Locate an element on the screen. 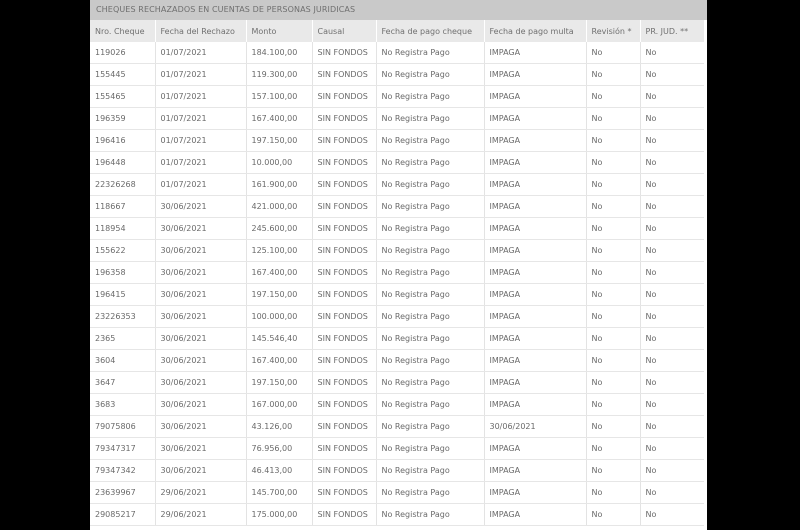  table-cell: 119026 is located at coordinates (123, 53).